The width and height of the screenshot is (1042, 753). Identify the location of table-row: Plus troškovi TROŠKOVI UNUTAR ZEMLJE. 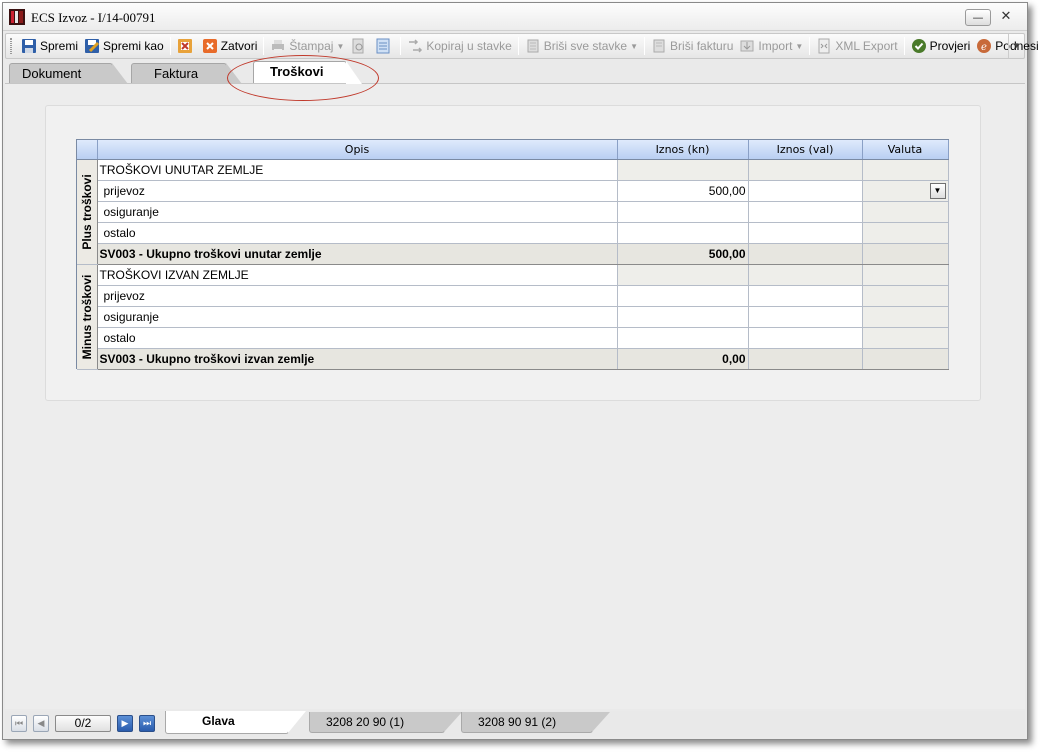
(513, 212).